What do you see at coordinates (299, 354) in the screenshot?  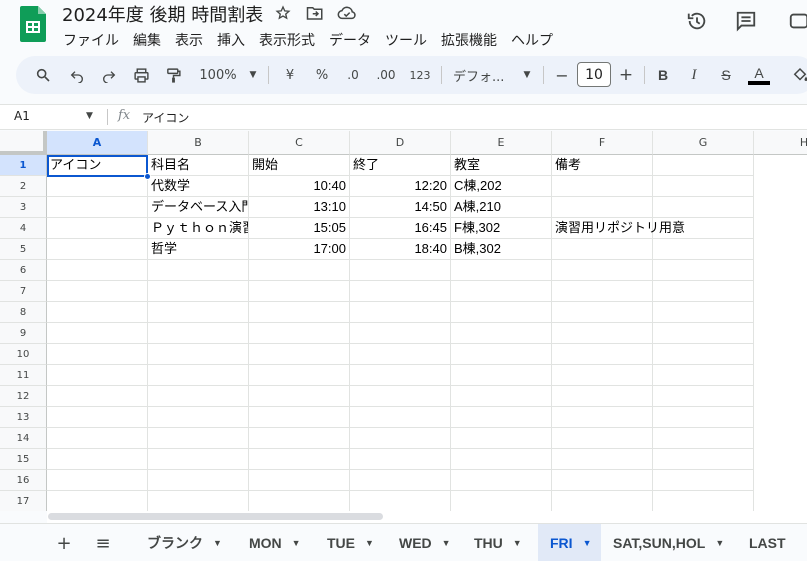 I see `cell-c10` at bounding box center [299, 354].